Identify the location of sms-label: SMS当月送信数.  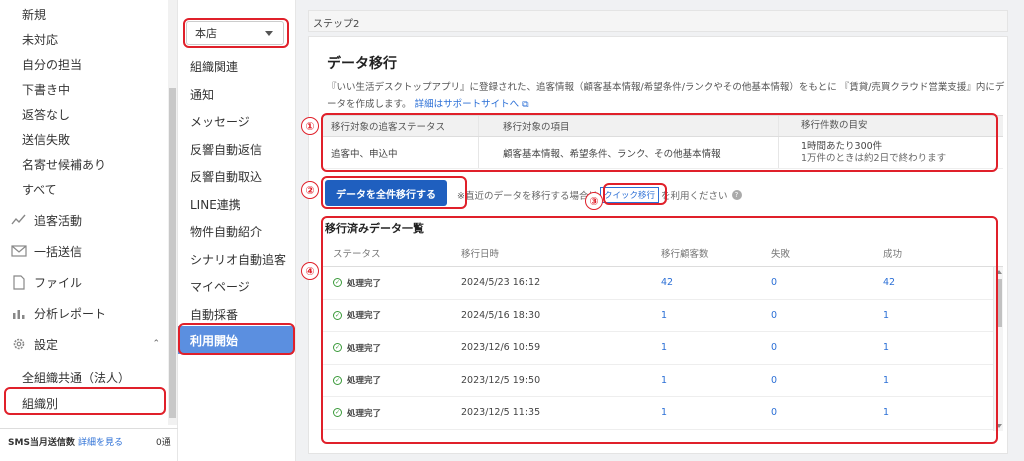
(41, 443).